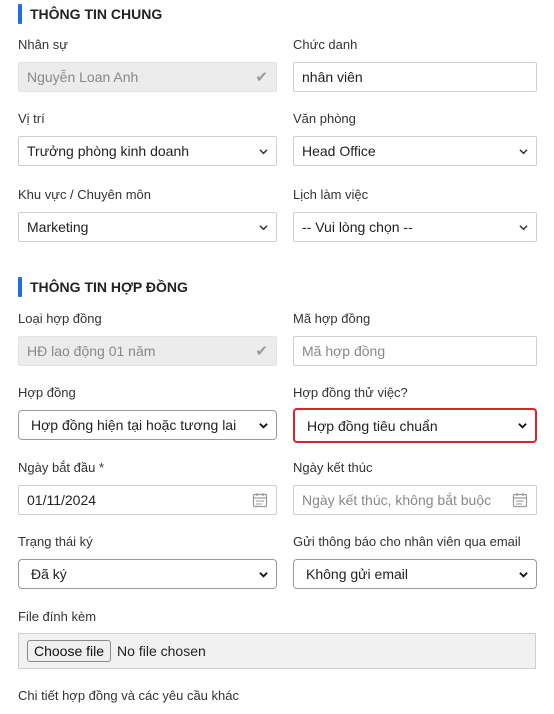 The width and height of the screenshot is (554, 714). Describe the element at coordinates (147, 574) in the screenshot. I see `sign-status-select: Đã ký` at that location.